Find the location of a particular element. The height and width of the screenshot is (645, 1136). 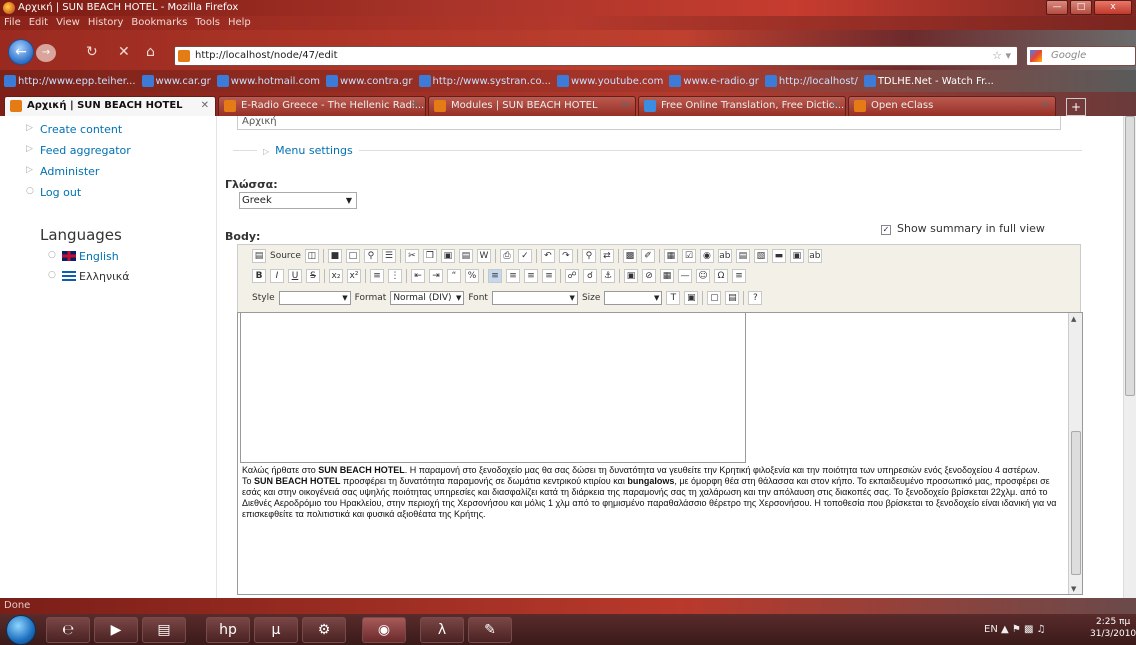

scroll-up-icon: ▲ is located at coordinates (1073, 319).